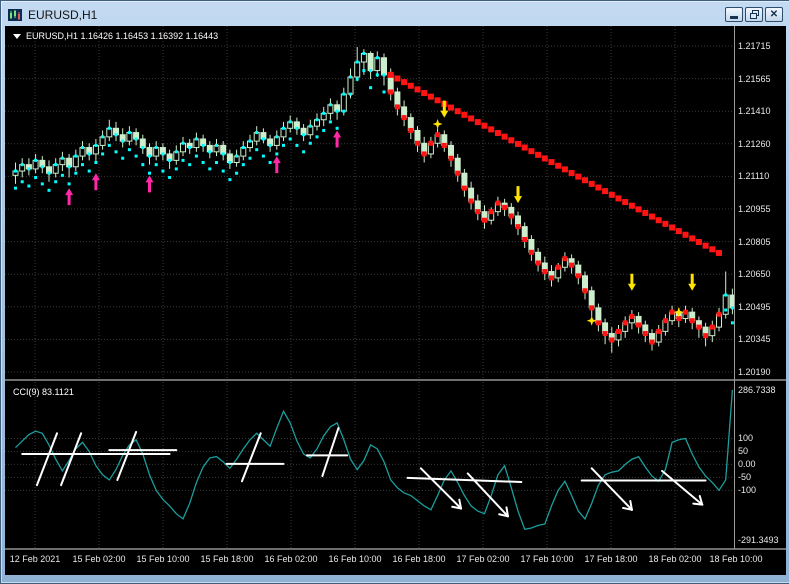 The width and height of the screenshot is (789, 584). I want to click on time-axis-label: 15 Feb 02:00, so click(99, 559).